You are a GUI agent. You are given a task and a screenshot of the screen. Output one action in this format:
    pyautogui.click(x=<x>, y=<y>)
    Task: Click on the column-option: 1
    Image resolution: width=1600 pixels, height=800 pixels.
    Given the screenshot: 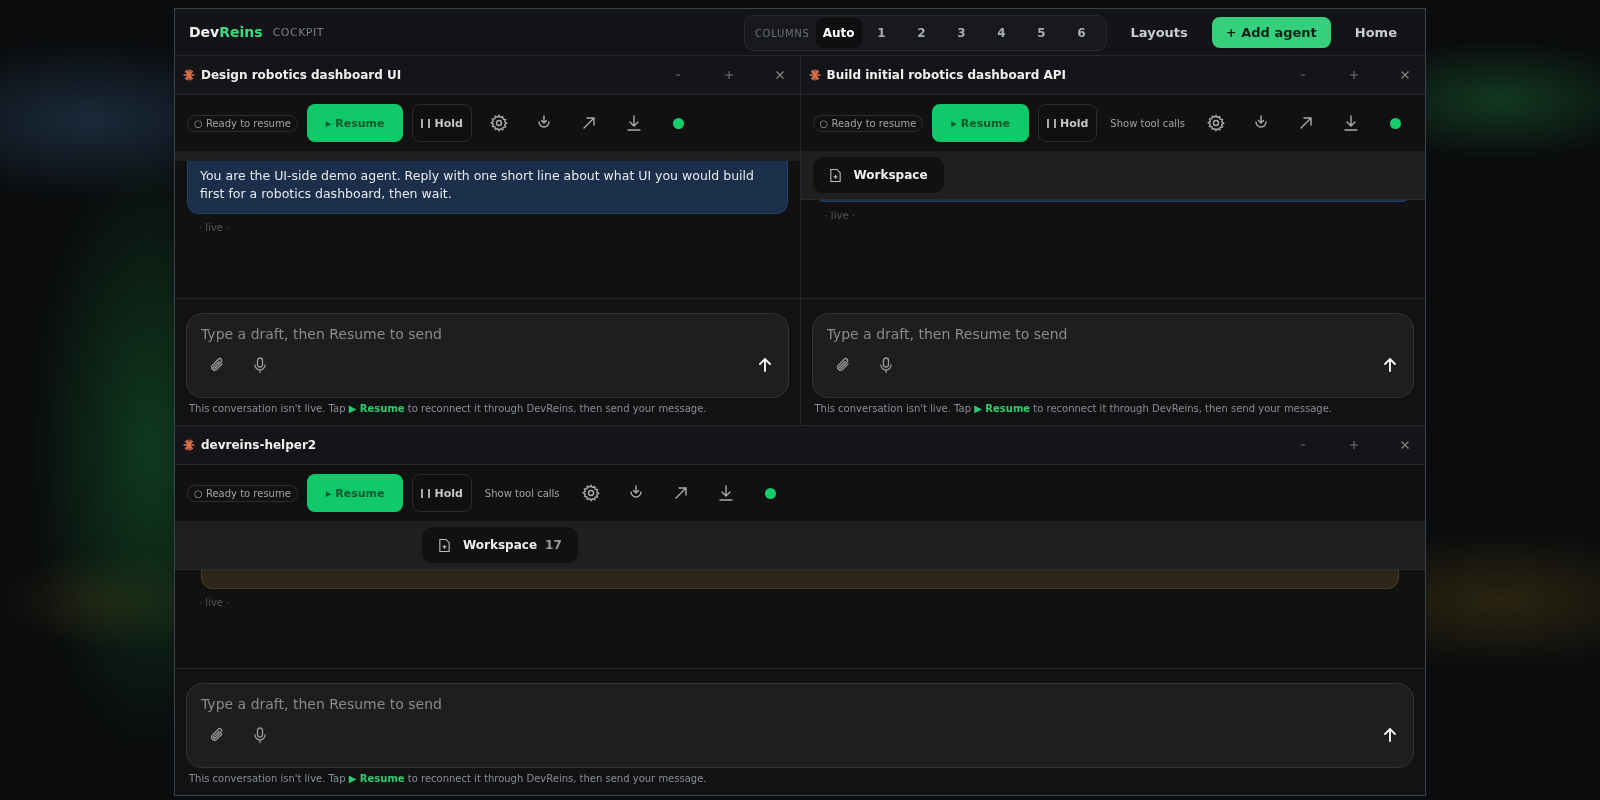 What is the action you would take?
    pyautogui.click(x=881, y=33)
    